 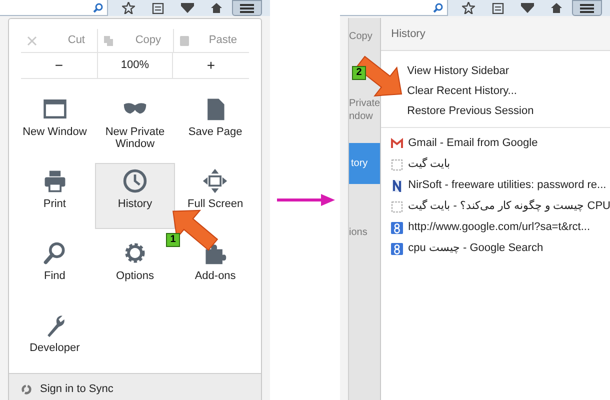 What do you see at coordinates (364, 232) in the screenshot?
I see `menu-item: ions` at bounding box center [364, 232].